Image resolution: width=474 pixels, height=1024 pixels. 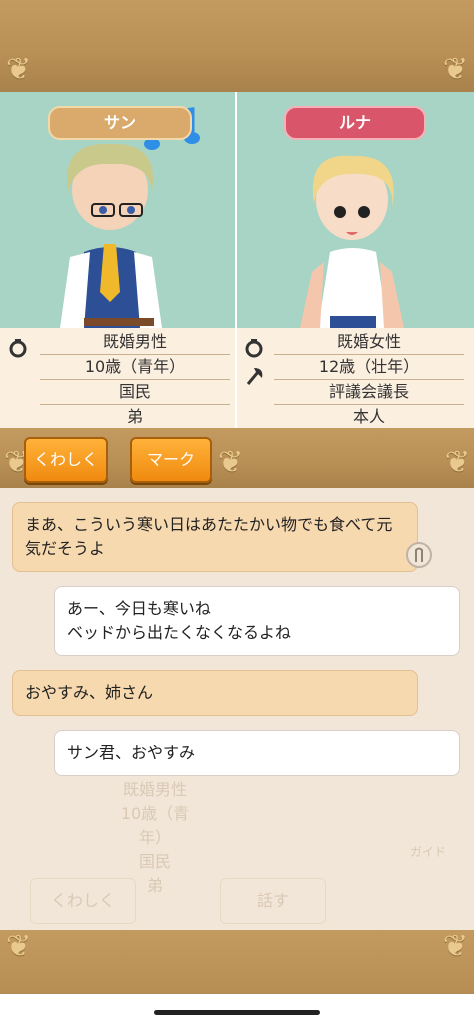 I want to click on chat-bubble-right: あー、今日も寒いね ベッドから出たくなくなるよね, so click(x=257, y=621).